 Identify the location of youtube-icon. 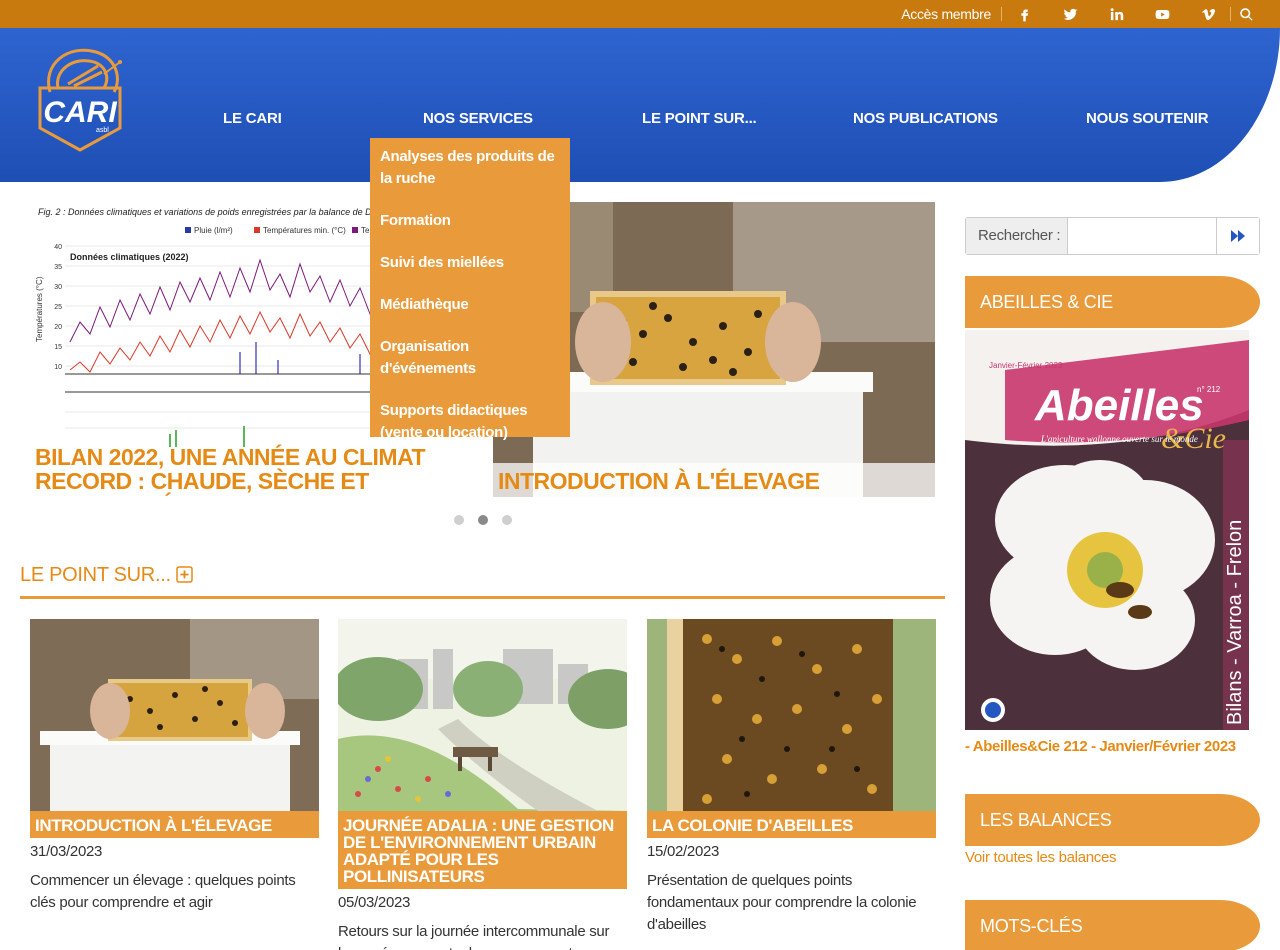
(1162, 14).